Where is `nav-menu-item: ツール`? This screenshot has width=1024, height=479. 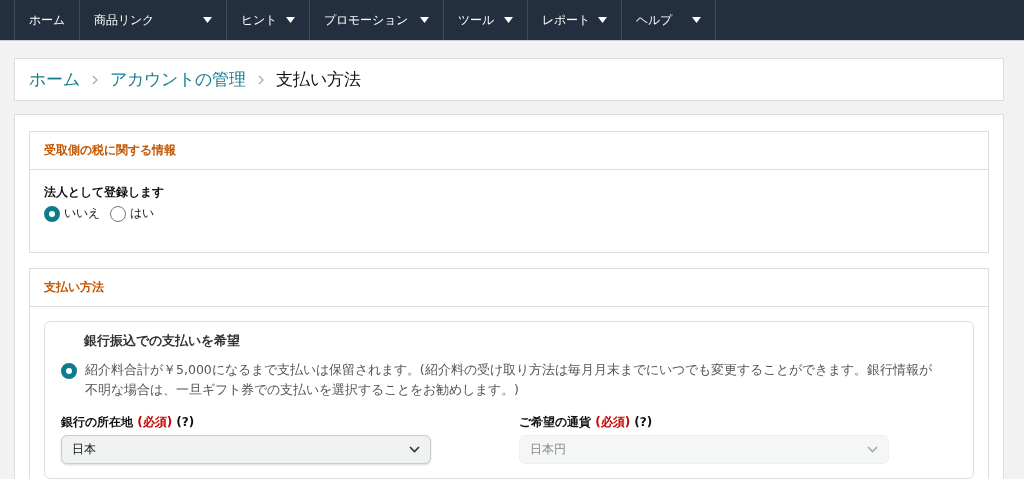
nav-menu-item: ツール is located at coordinates (485, 20).